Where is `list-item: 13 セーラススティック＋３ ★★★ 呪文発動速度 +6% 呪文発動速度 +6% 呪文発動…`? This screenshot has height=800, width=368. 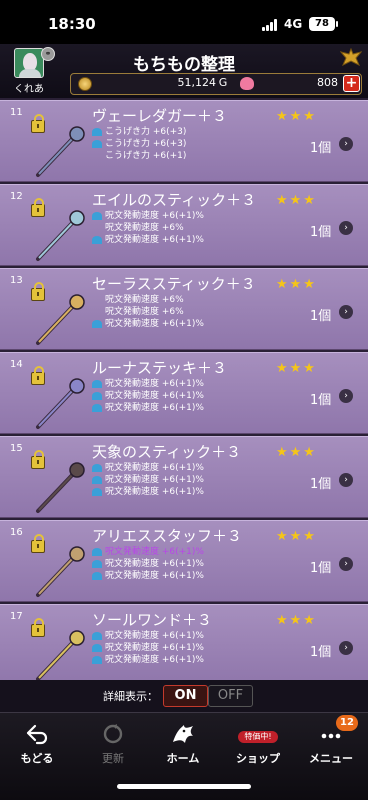 list-item: 13 セーラススティック＋３ ★★★ 呪文発動速度 +6% 呪文発動速度 +6% 呪文発動… is located at coordinates (184, 309).